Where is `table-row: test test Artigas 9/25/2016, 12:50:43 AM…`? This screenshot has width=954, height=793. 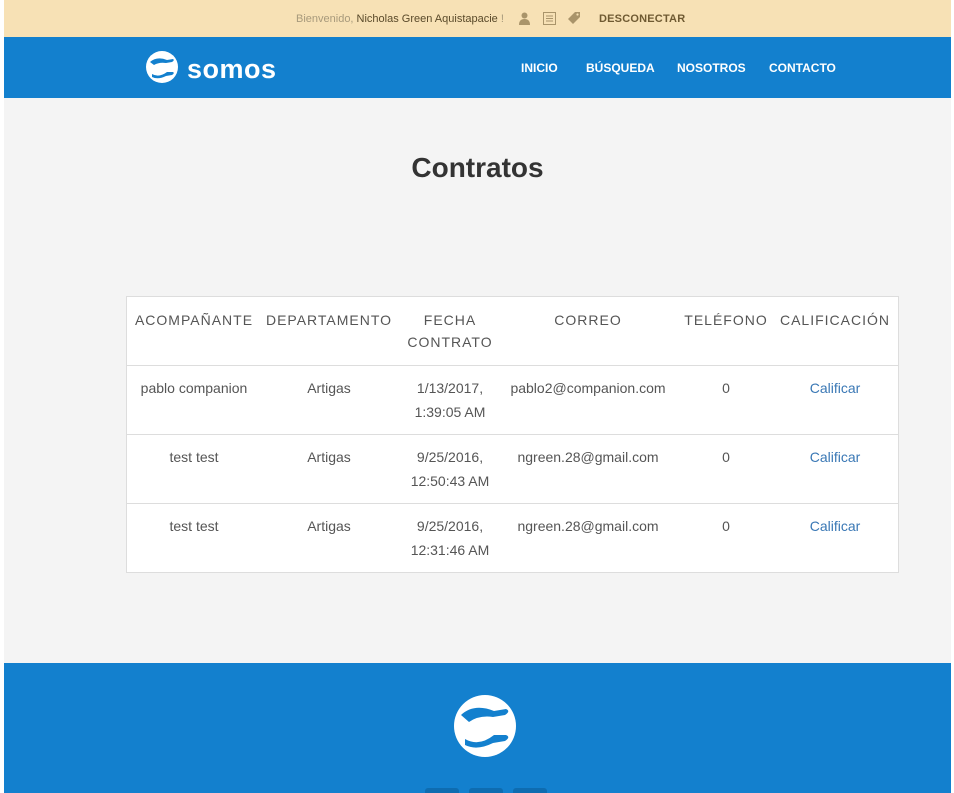 table-row: test test Artigas 9/25/2016, 12:50:43 AM… is located at coordinates (512, 468).